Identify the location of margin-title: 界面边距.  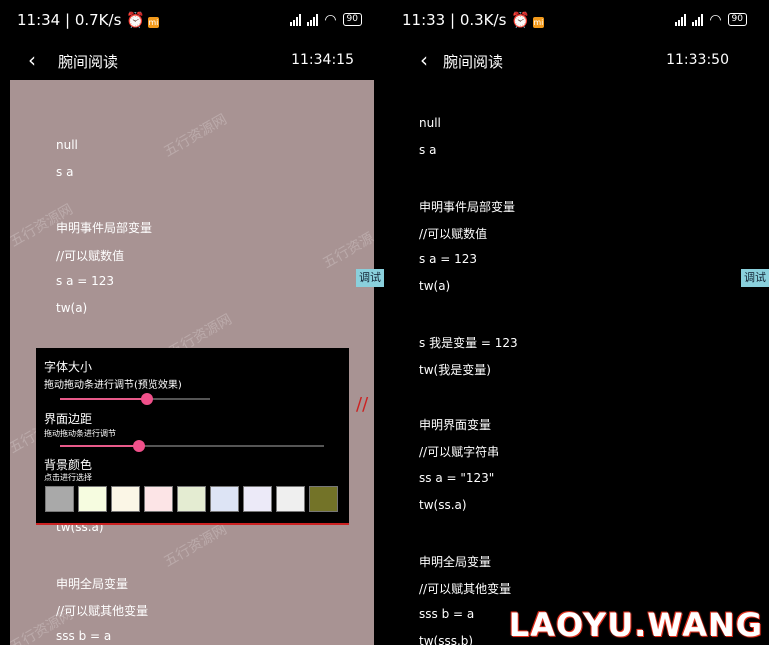
(68, 419).